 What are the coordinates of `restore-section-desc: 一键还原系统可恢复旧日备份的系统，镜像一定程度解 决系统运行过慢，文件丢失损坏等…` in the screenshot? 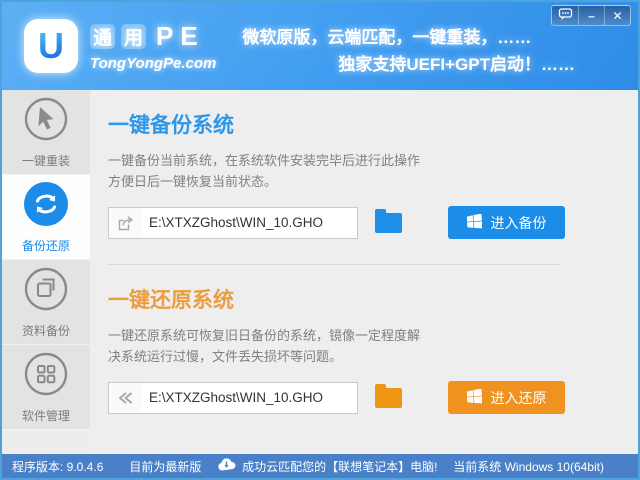 It's located at (373, 346).